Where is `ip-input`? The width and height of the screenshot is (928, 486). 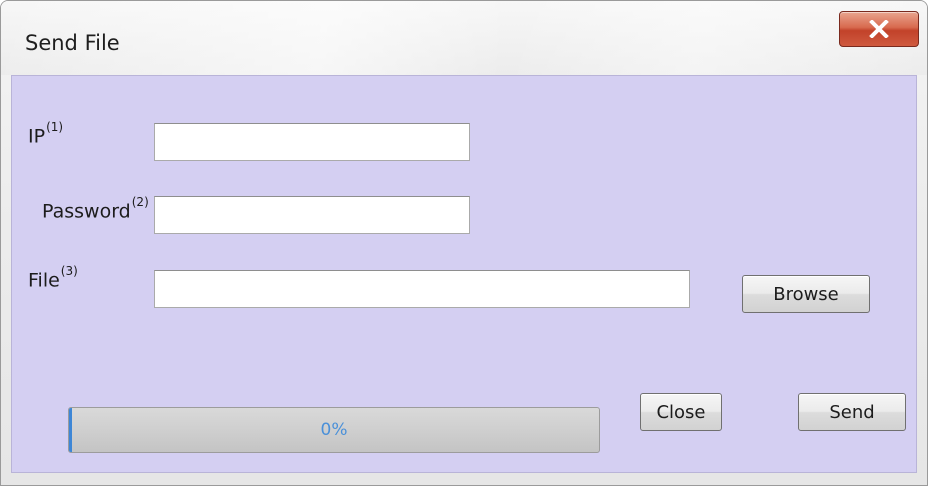 ip-input is located at coordinates (312, 142).